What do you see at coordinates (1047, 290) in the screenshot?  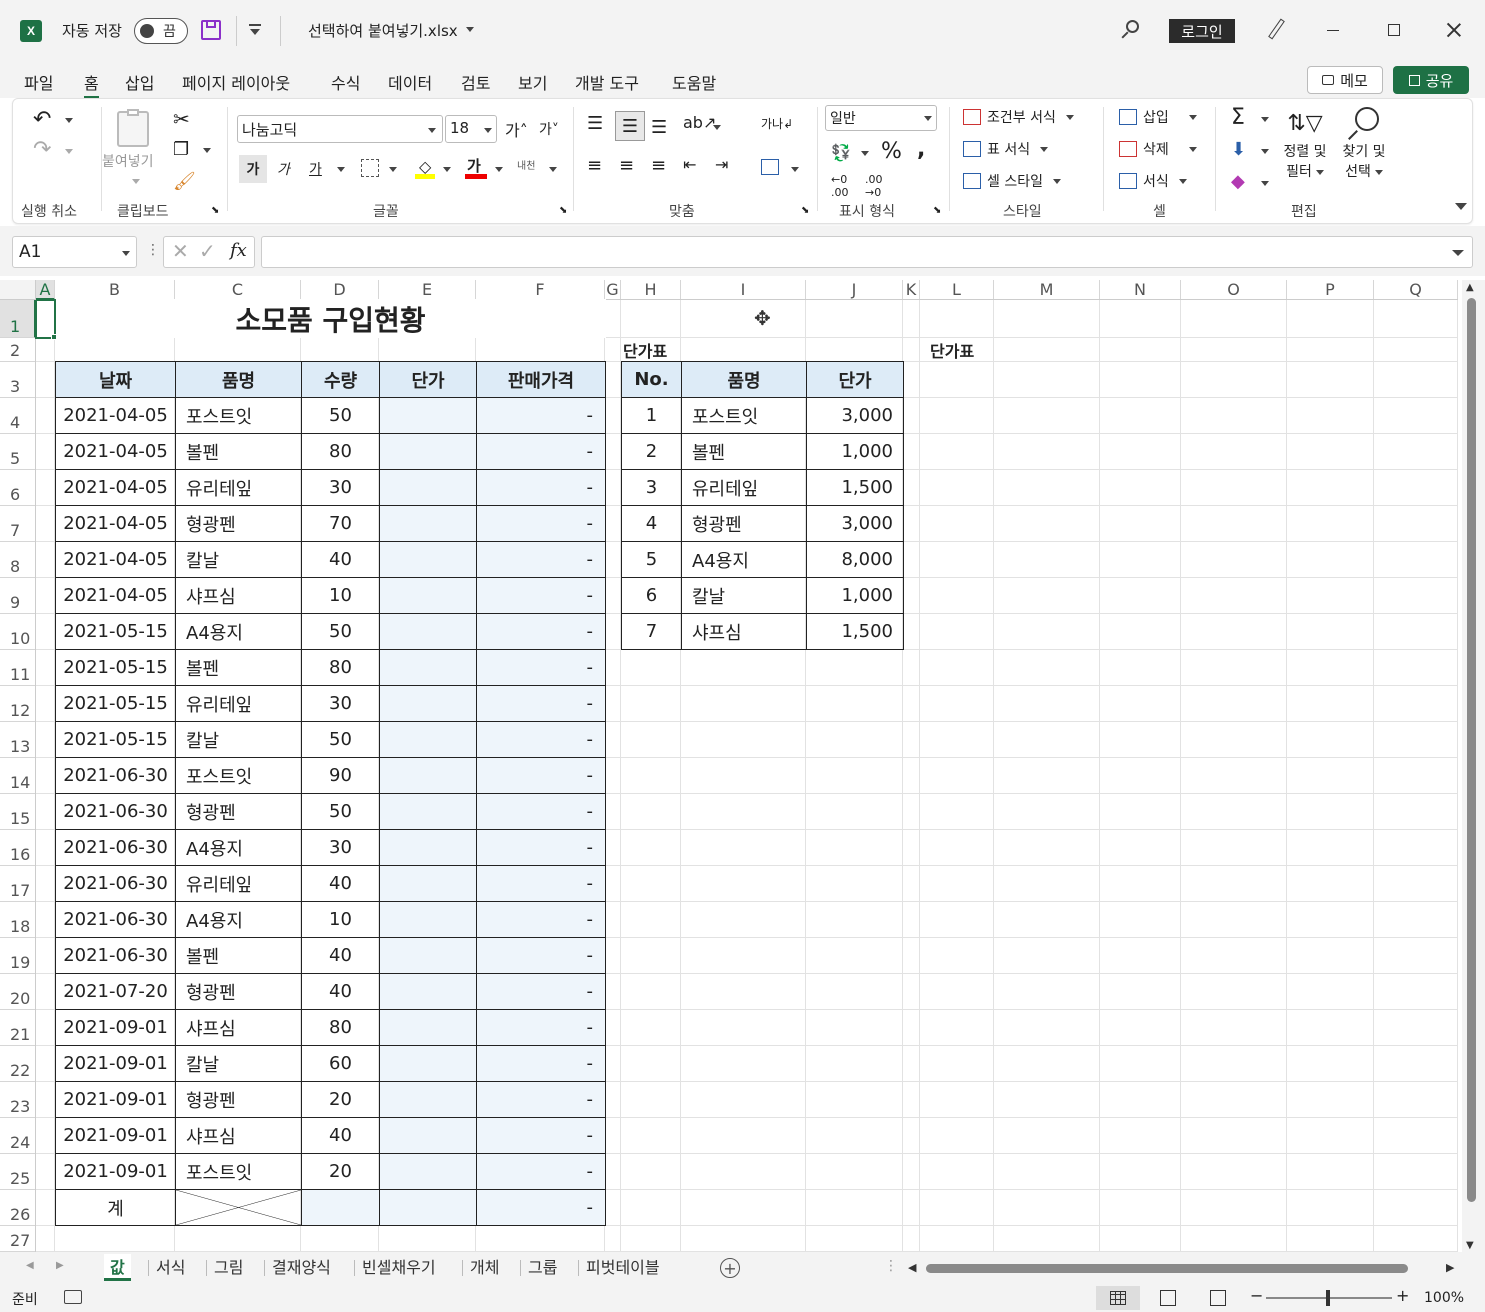 I see `column-header-M: M` at bounding box center [1047, 290].